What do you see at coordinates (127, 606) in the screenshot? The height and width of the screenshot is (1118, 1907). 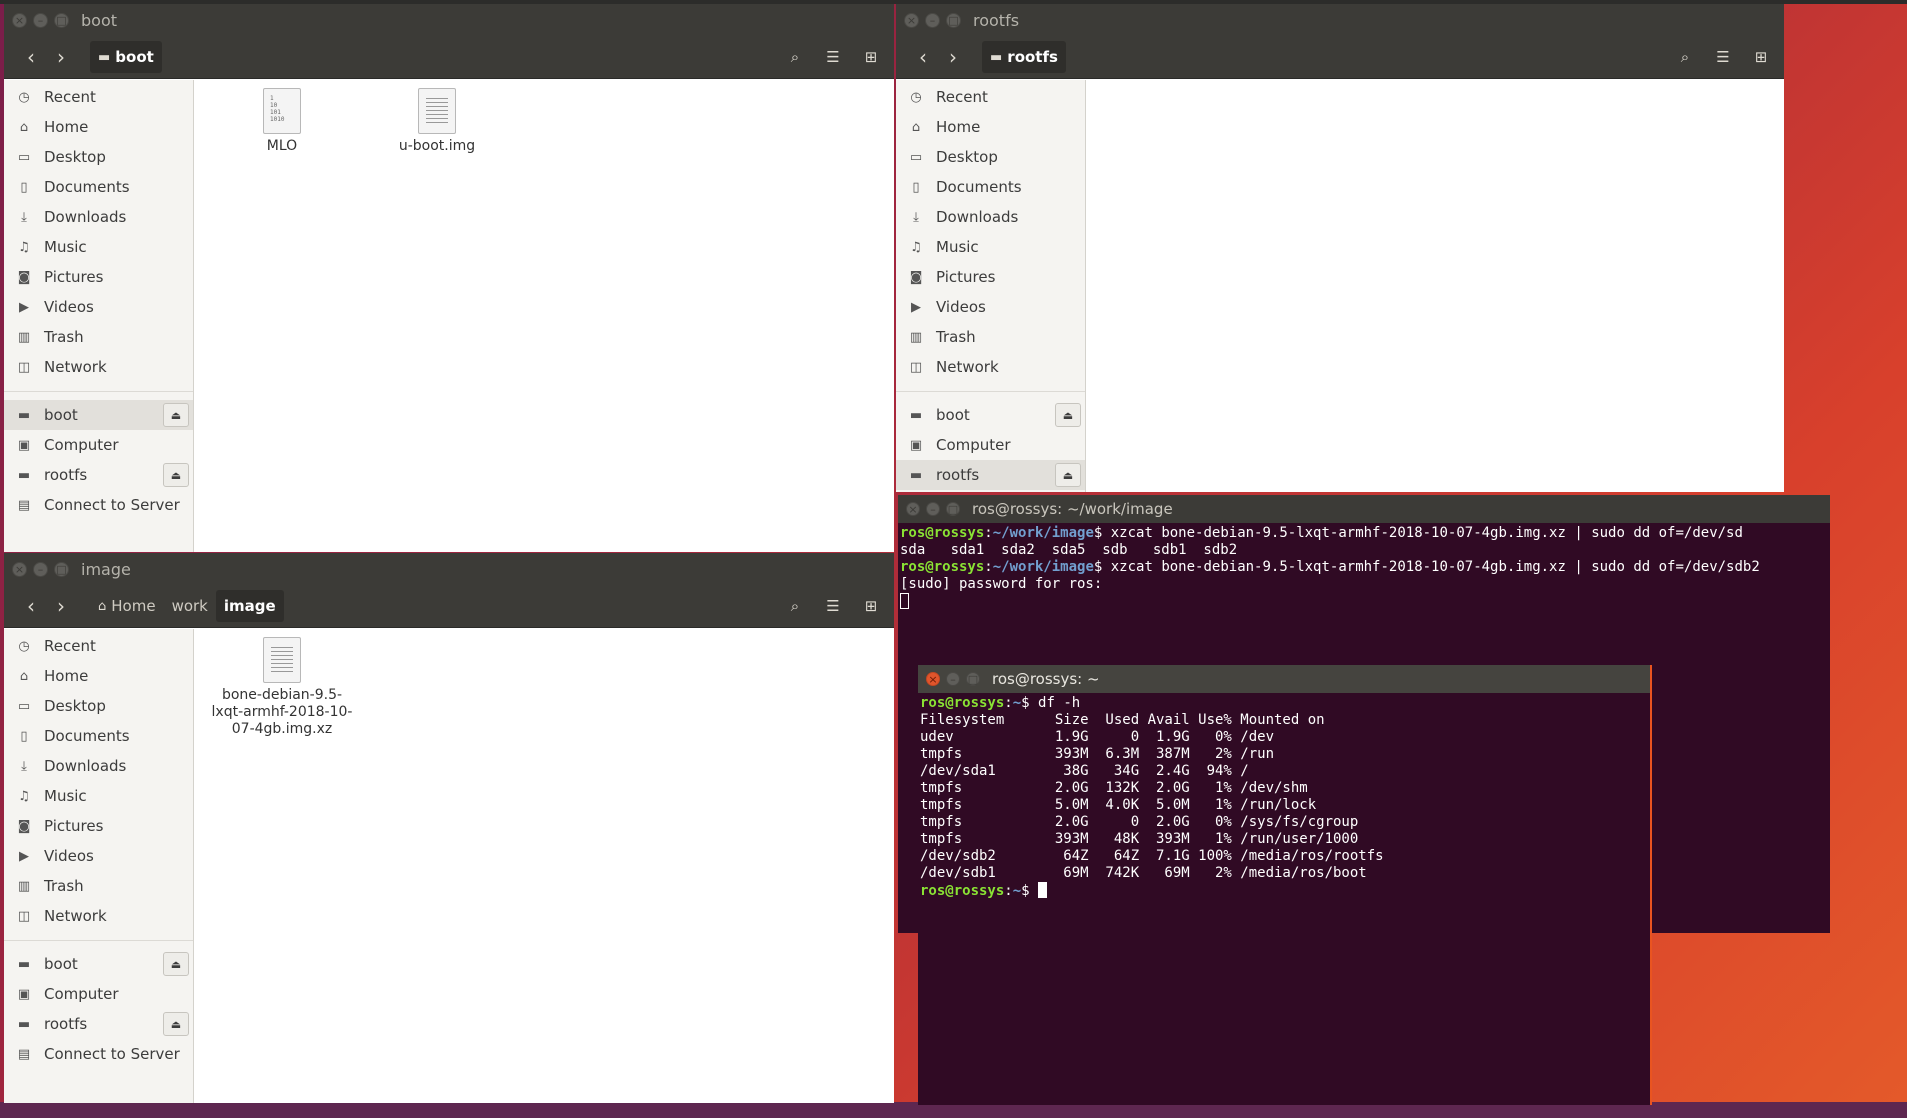 I see `breadcrumb-item-home: ⌂ Home` at bounding box center [127, 606].